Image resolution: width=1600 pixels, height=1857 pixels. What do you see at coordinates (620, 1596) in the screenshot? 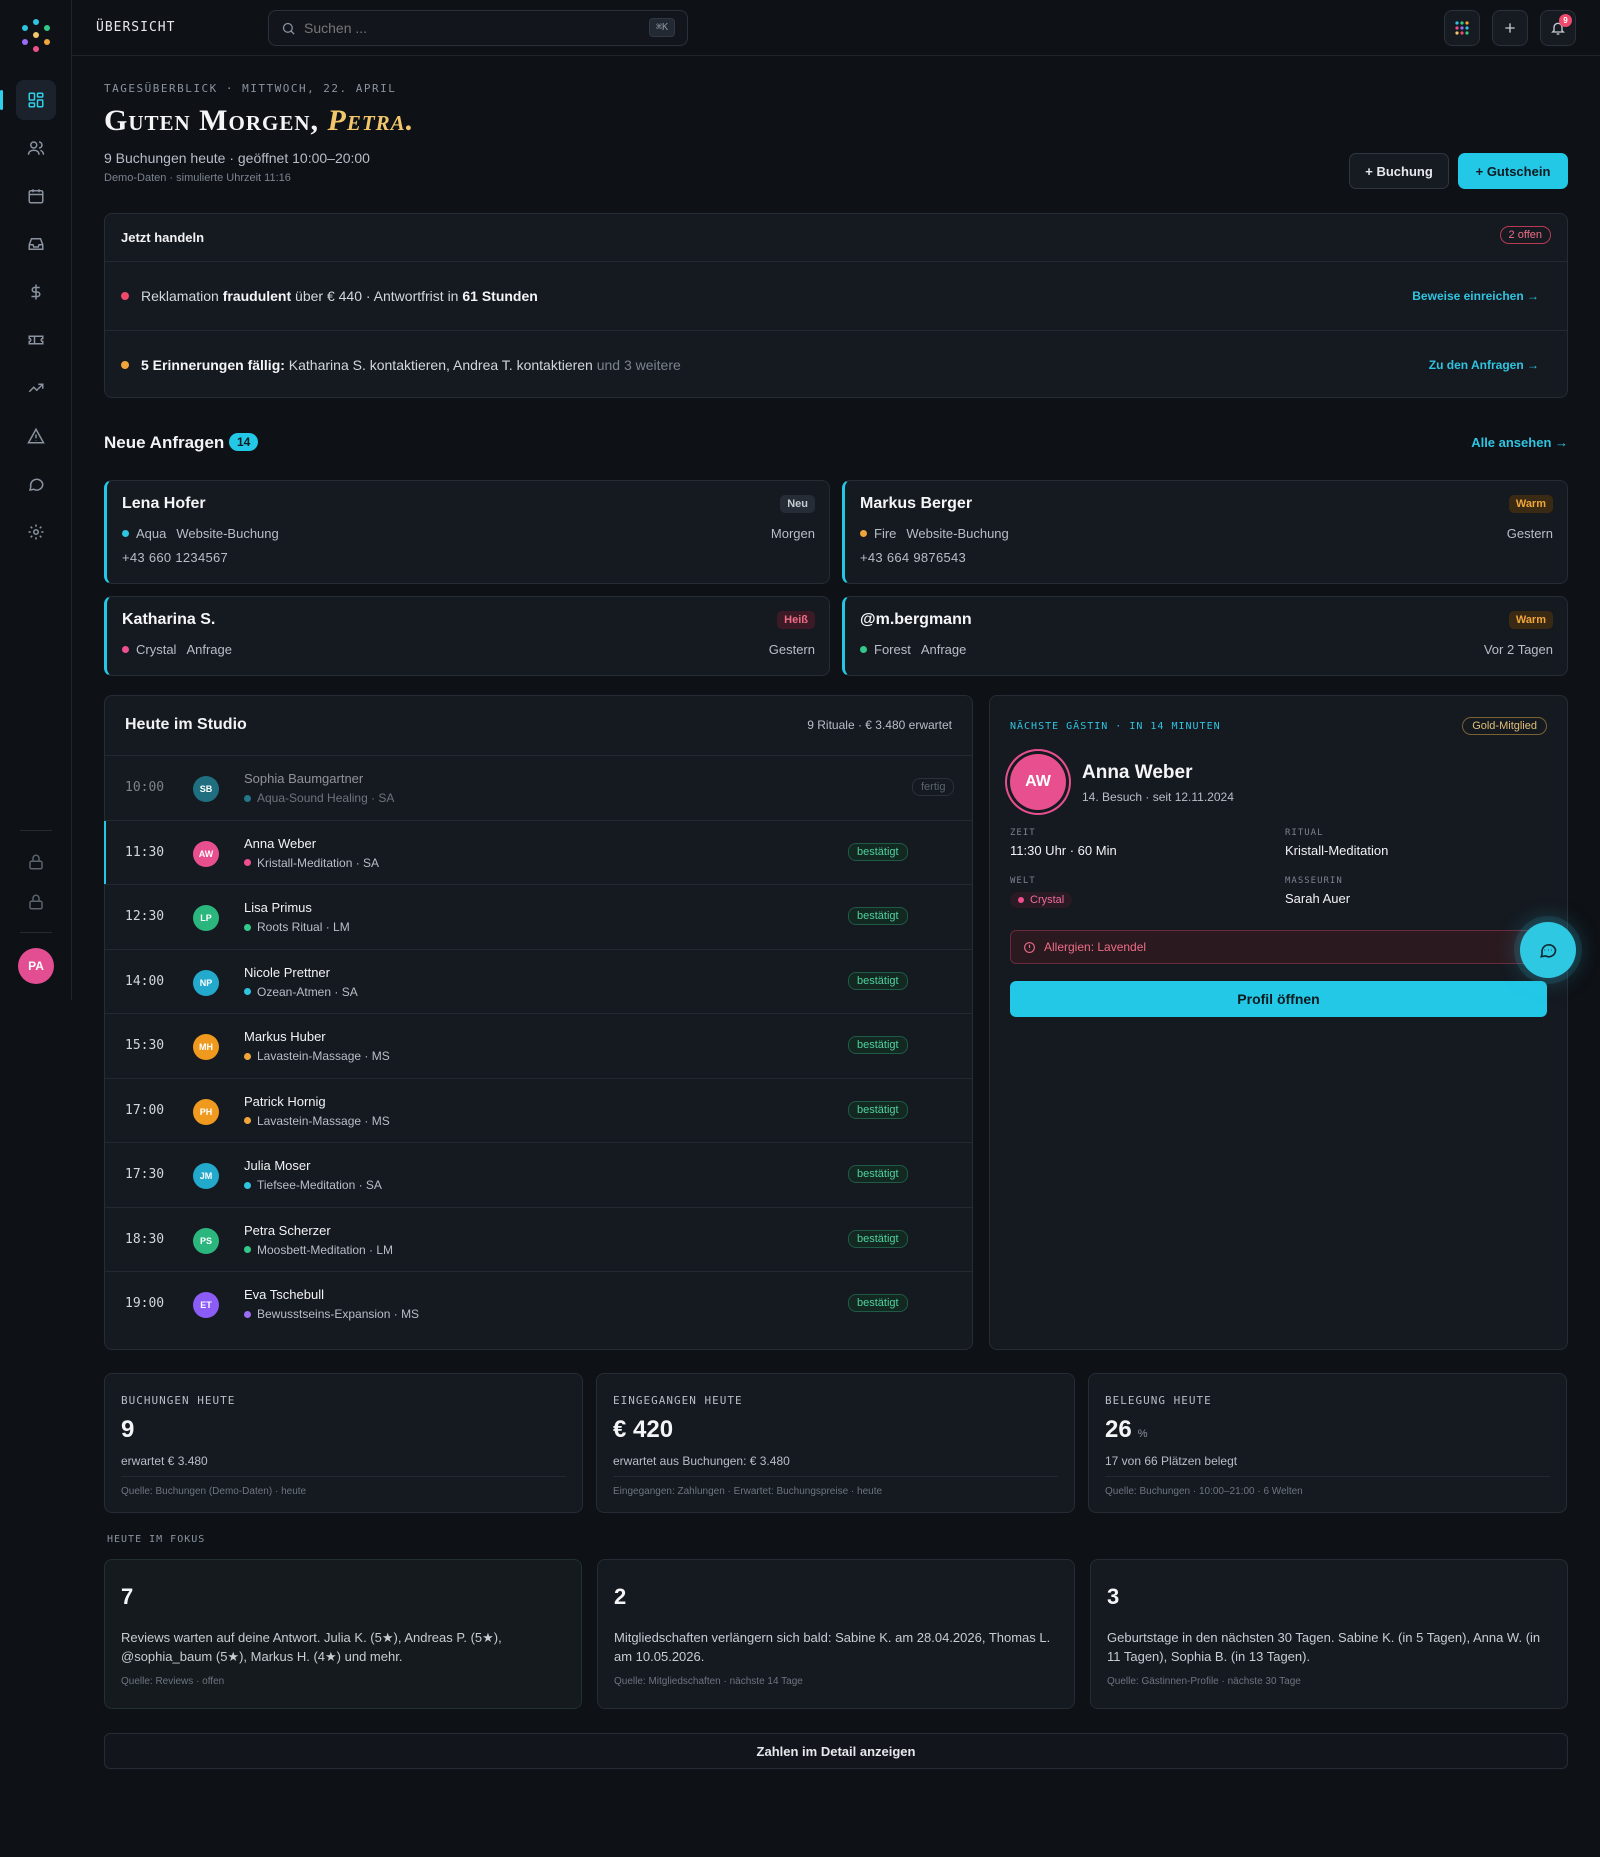
I see `focus-number: 2` at bounding box center [620, 1596].